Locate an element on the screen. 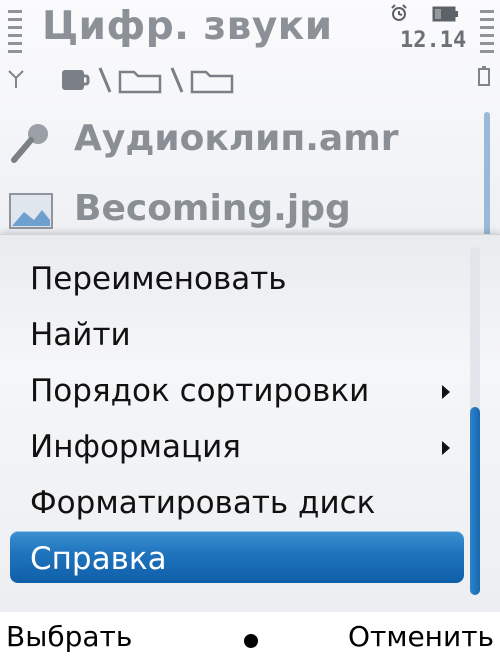  scrollbar is located at coordinates (487, 176).